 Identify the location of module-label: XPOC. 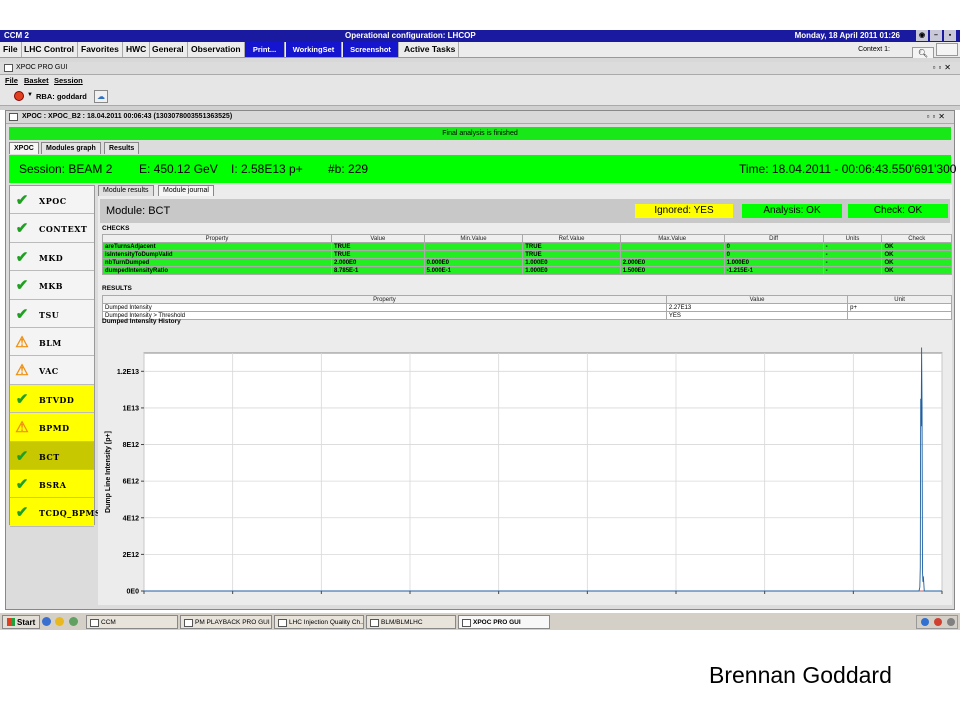
(53, 201).